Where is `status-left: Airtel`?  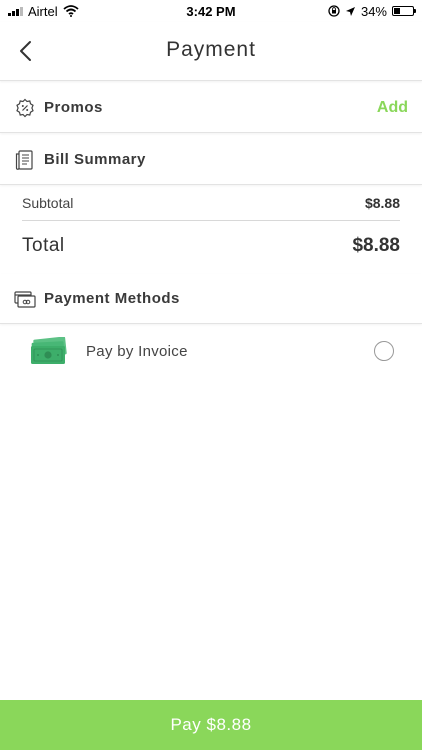
status-left: Airtel is located at coordinates (43, 11).